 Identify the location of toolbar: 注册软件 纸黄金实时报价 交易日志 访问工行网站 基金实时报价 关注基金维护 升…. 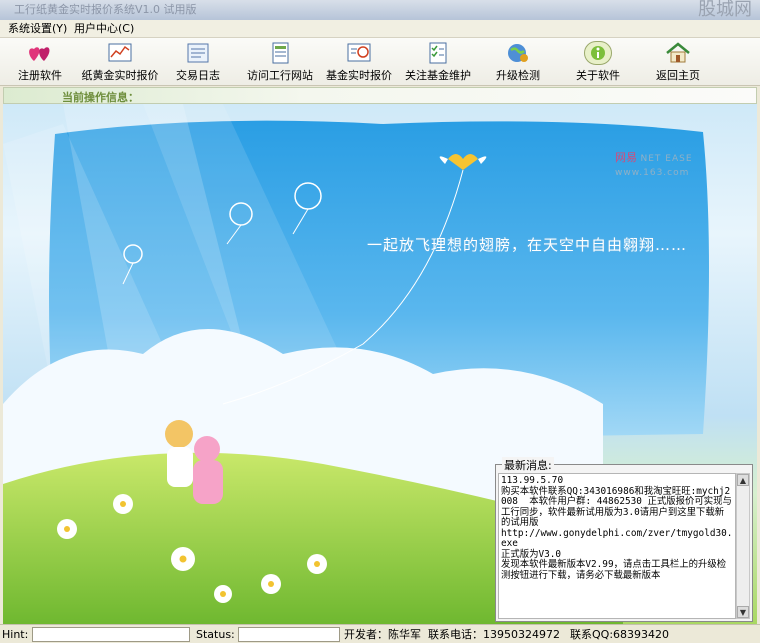
(380, 62).